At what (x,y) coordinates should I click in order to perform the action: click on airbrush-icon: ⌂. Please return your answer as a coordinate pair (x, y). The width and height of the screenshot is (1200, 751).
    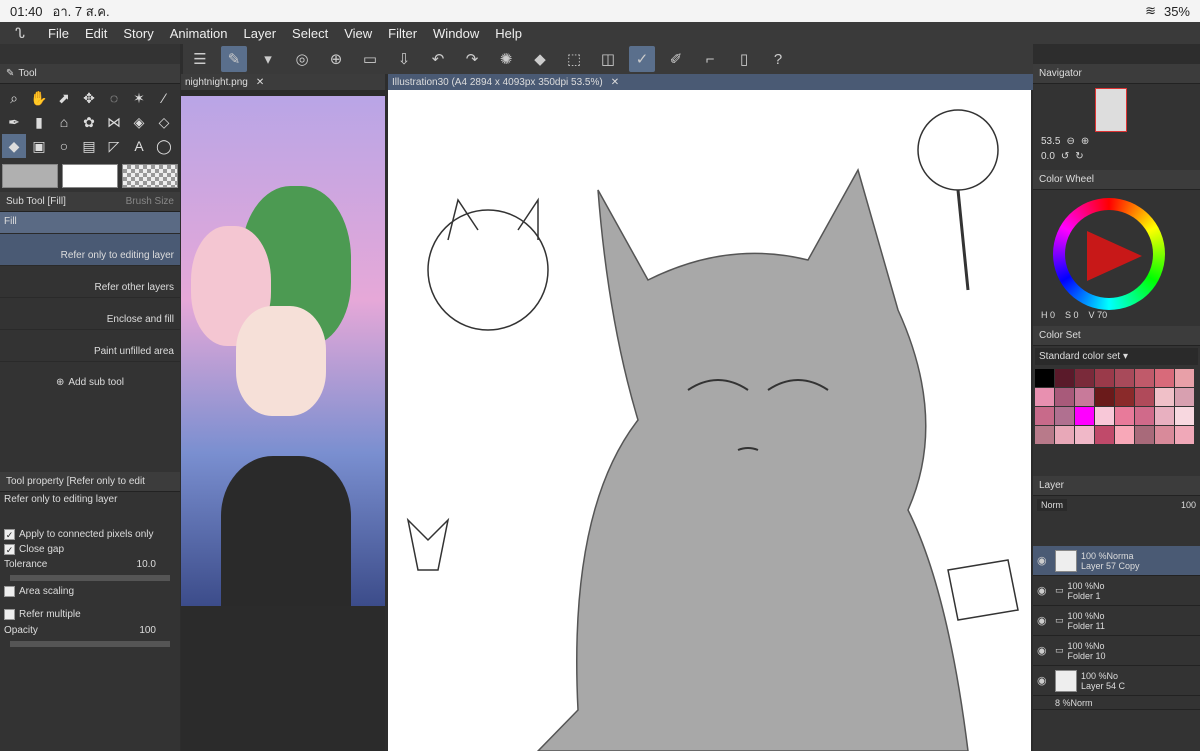
    Looking at the image, I should click on (64, 122).